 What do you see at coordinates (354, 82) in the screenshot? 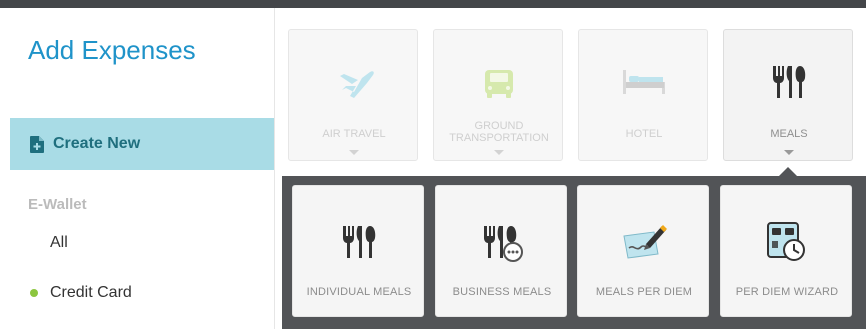
I see `airplane-icon` at bounding box center [354, 82].